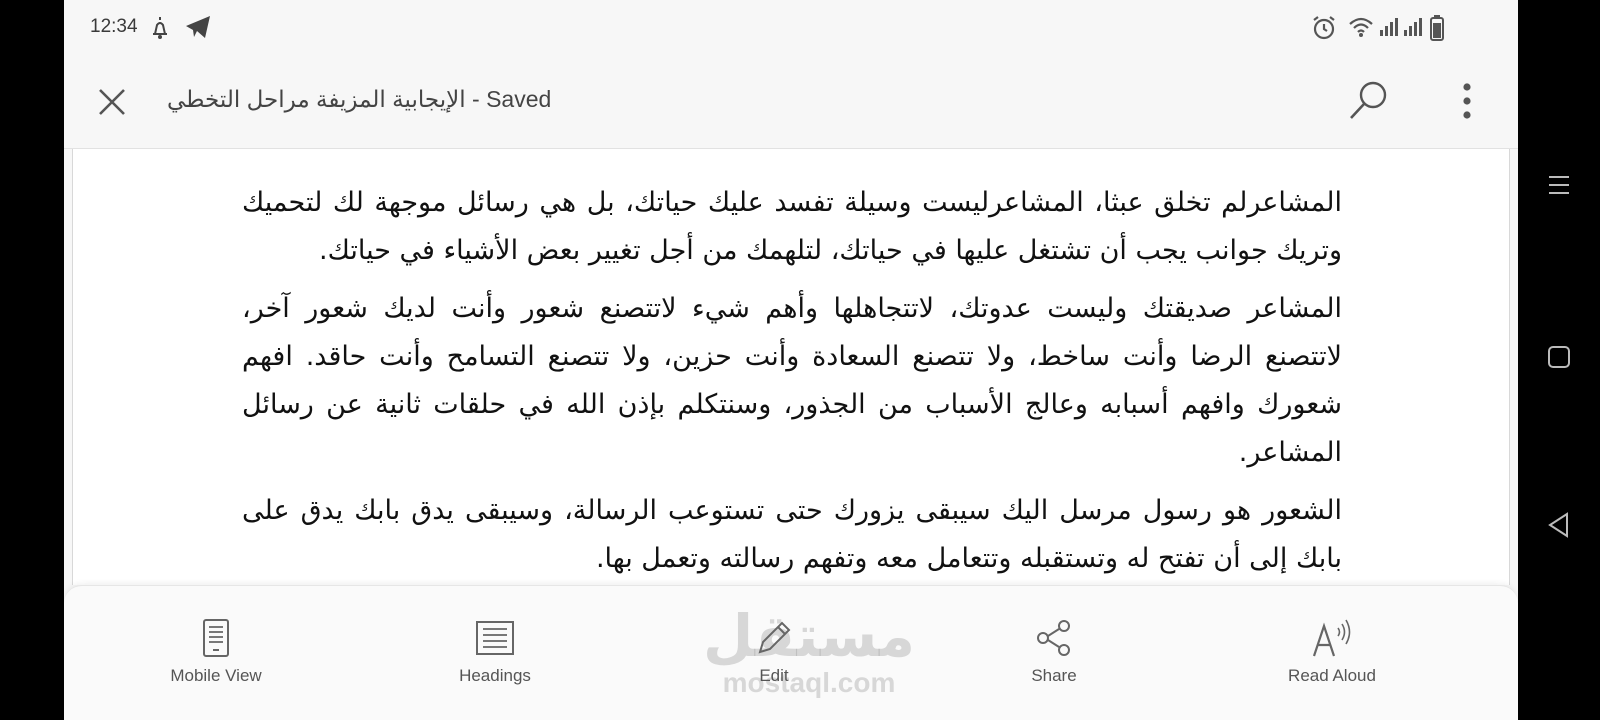 The height and width of the screenshot is (720, 1600). Describe the element at coordinates (774, 637) in the screenshot. I see `edit-pencil-icon` at that location.